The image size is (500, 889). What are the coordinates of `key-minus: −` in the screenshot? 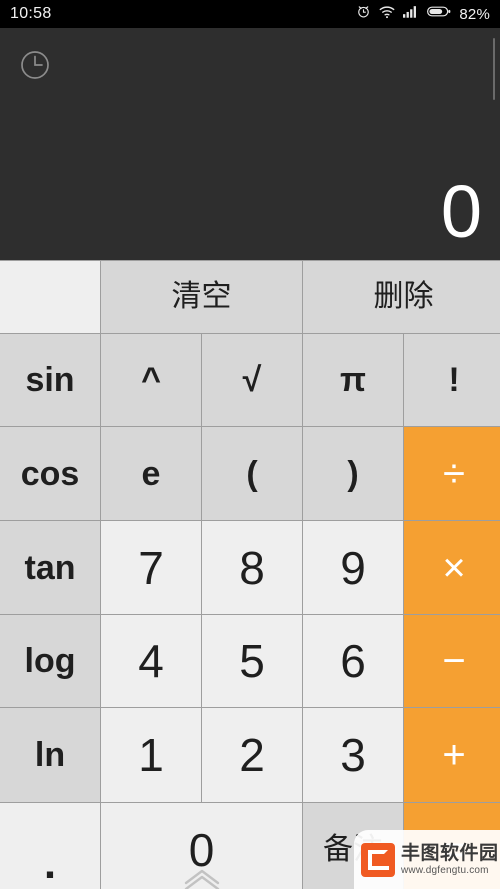 It's located at (452, 661).